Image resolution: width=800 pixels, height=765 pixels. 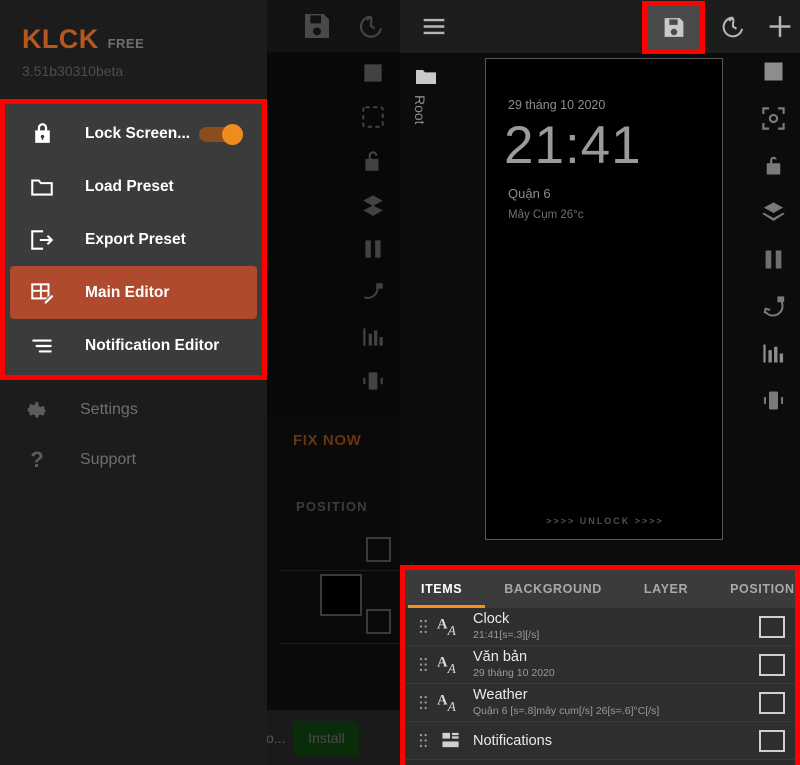 I want to click on install-button: Install, so click(x=326, y=737).